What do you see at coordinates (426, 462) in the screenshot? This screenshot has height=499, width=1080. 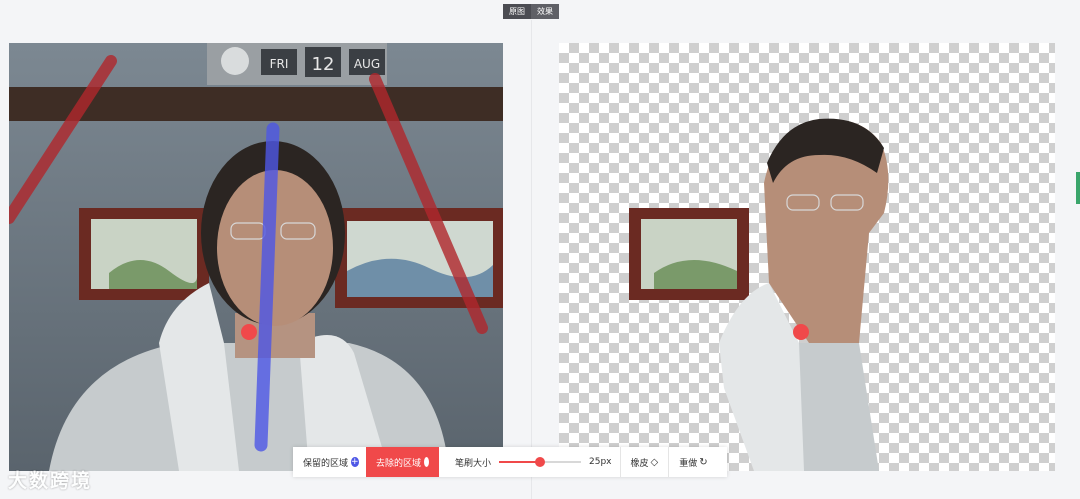 I see `dot-icon` at bounding box center [426, 462].